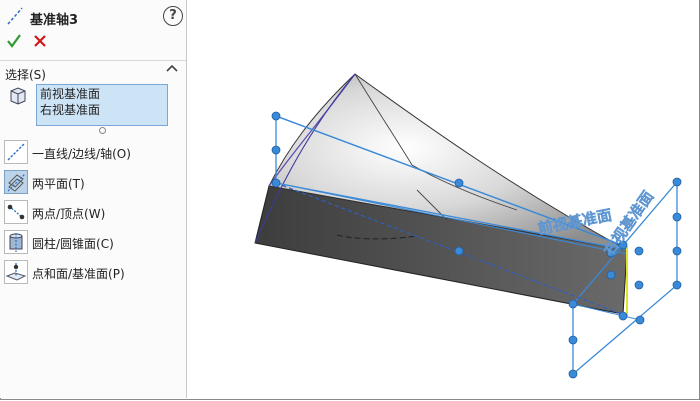  Describe the element at coordinates (73, 244) in the screenshot. I see `option-label: 圆柱/圆锥面(C)` at that location.